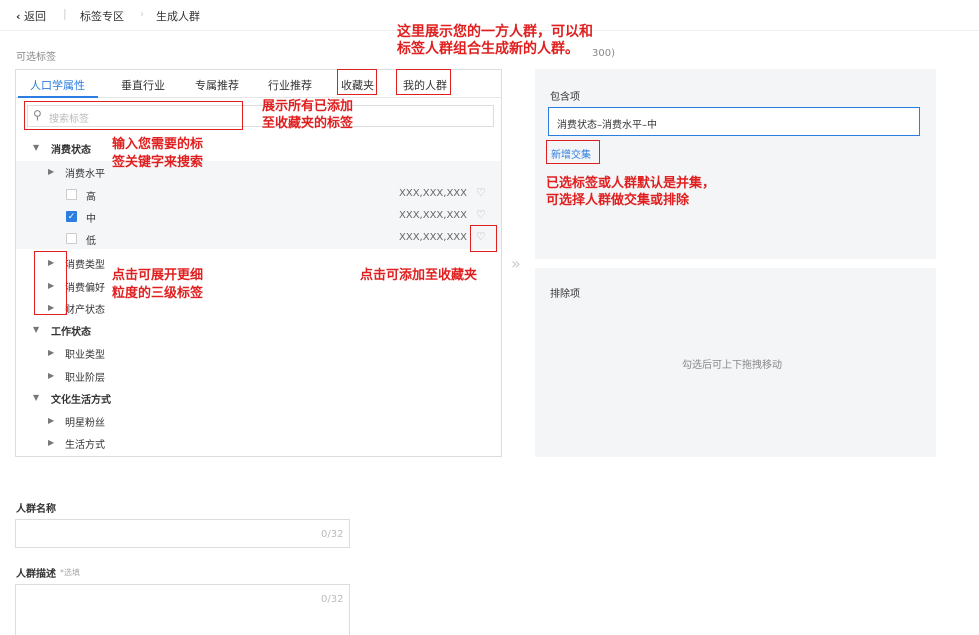  Describe the element at coordinates (58, 97) in the screenshot. I see `tab-active-indicator` at that location.